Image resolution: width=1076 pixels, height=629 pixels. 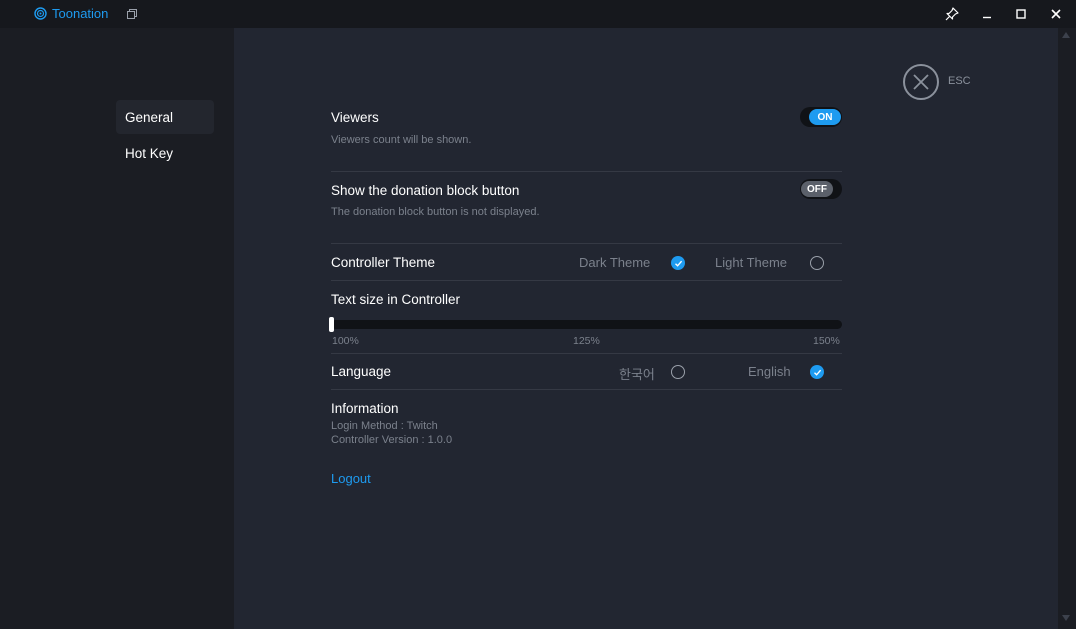 I want to click on app-brand: Toonation, so click(x=71, y=13).